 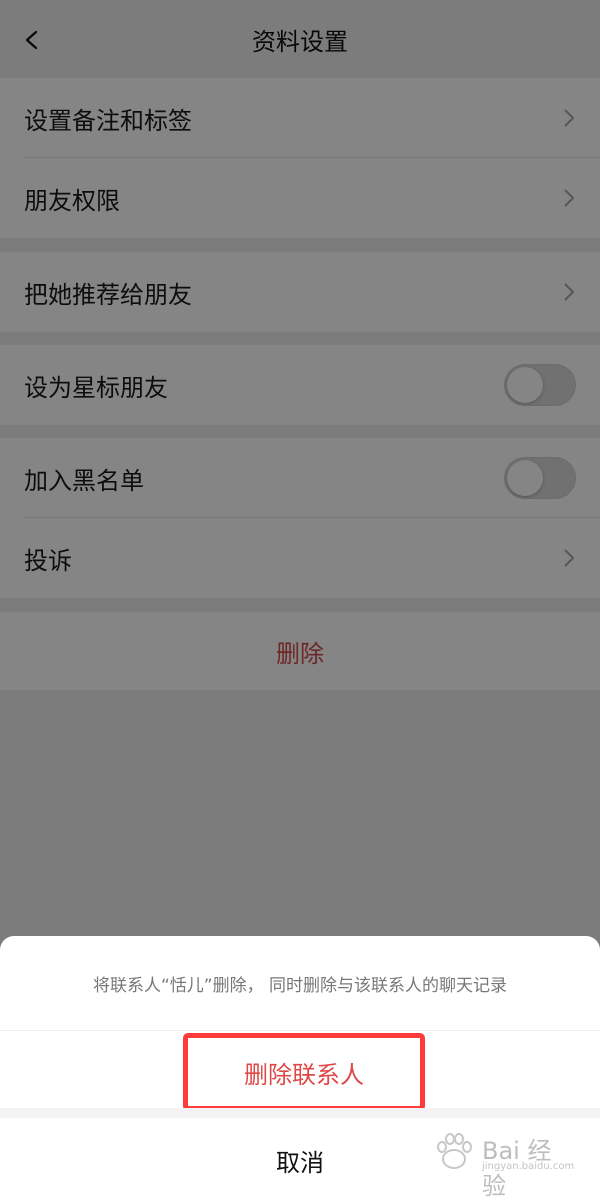 I want to click on delete-contact-label: 删除联系人, so click(x=304, y=1074).